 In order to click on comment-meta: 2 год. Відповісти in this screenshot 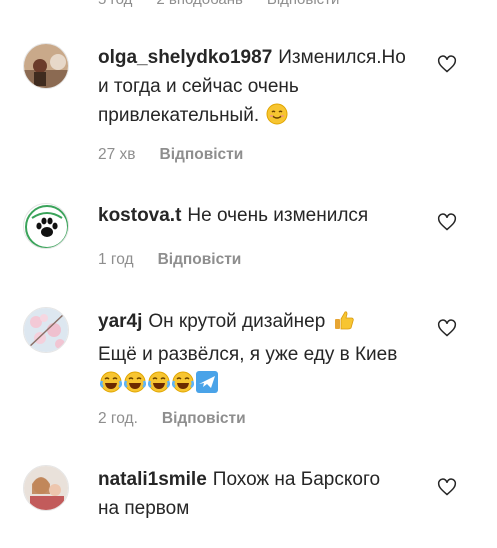, I will do `click(172, 419)`.